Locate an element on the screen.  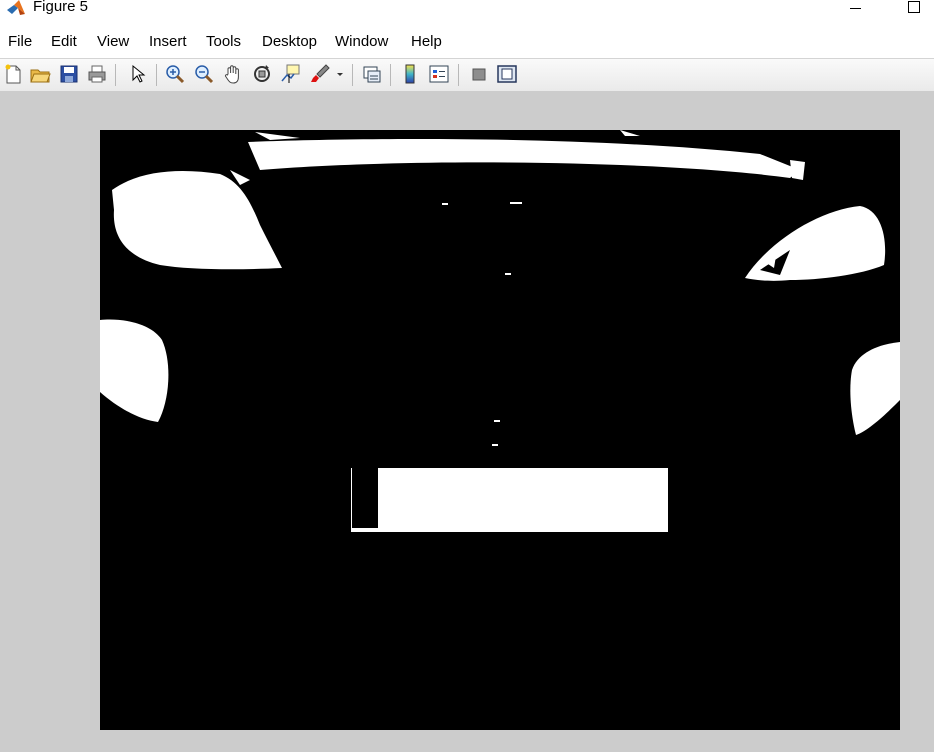
insert-colorbar-icon is located at coordinates (410, 74).